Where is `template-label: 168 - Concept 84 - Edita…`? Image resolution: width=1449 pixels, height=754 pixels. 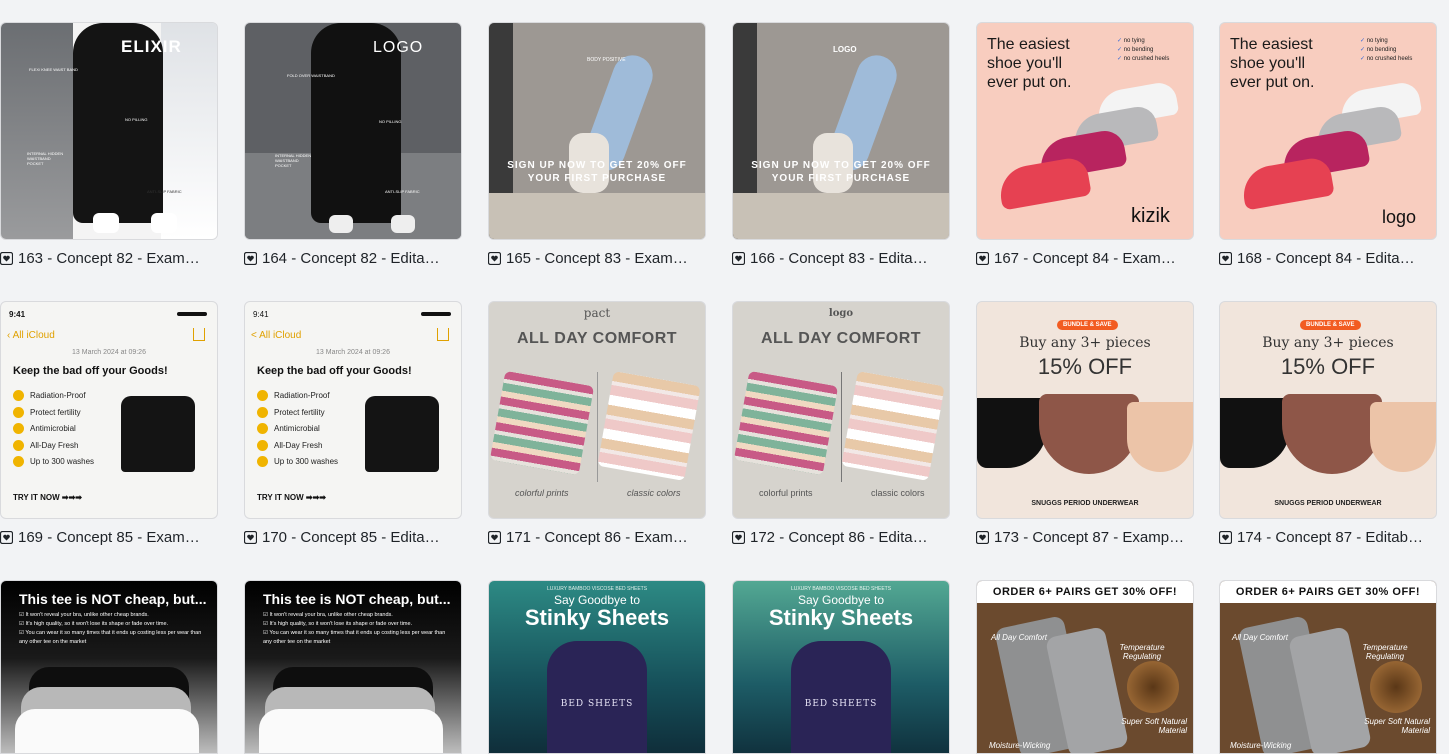 template-label: 168 - Concept 84 - Edita… is located at coordinates (1334, 258).